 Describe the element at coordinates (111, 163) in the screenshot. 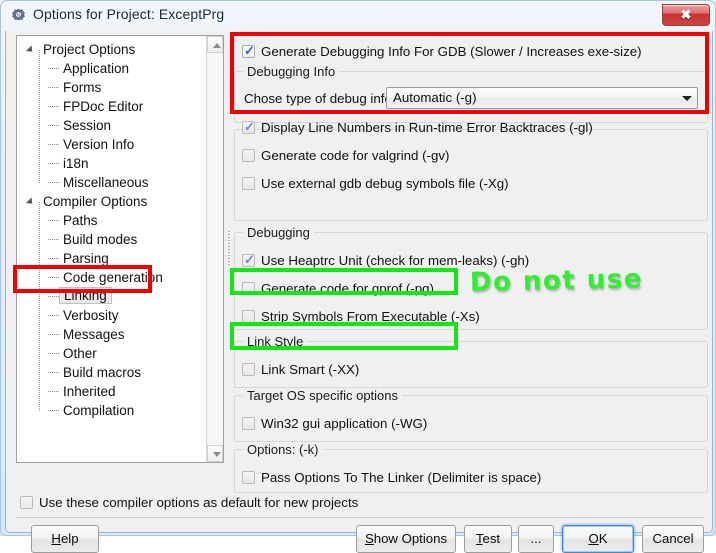

I see `tree-item-i18n: i18n` at that location.